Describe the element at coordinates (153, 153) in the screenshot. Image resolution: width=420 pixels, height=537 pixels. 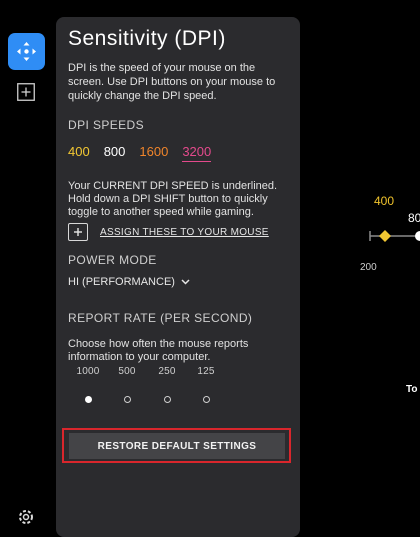
I see `dpi-speed-1600: 1600` at that location.